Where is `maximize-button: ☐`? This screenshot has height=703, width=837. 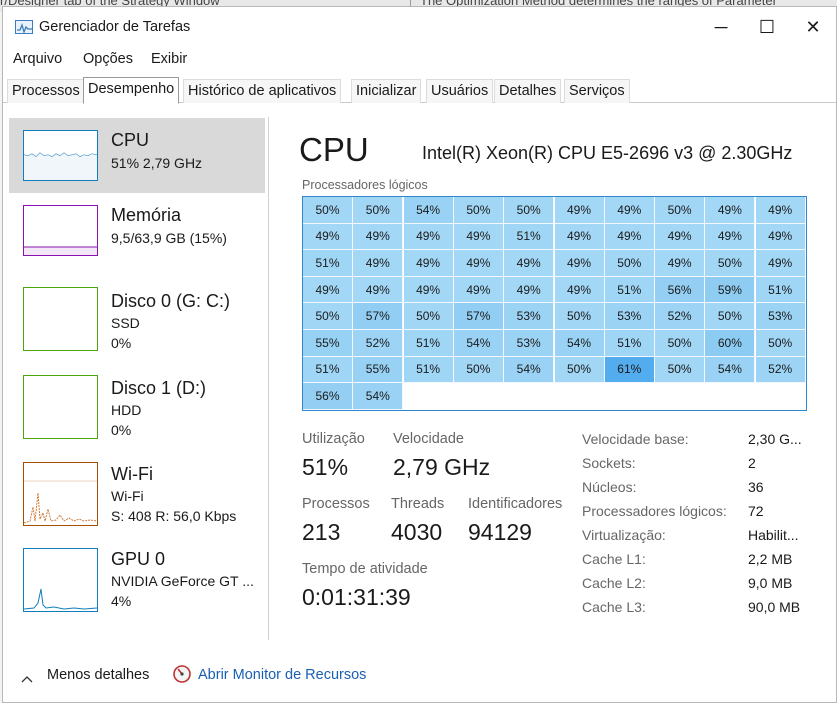
maximize-button: ☐ is located at coordinates (767, 27).